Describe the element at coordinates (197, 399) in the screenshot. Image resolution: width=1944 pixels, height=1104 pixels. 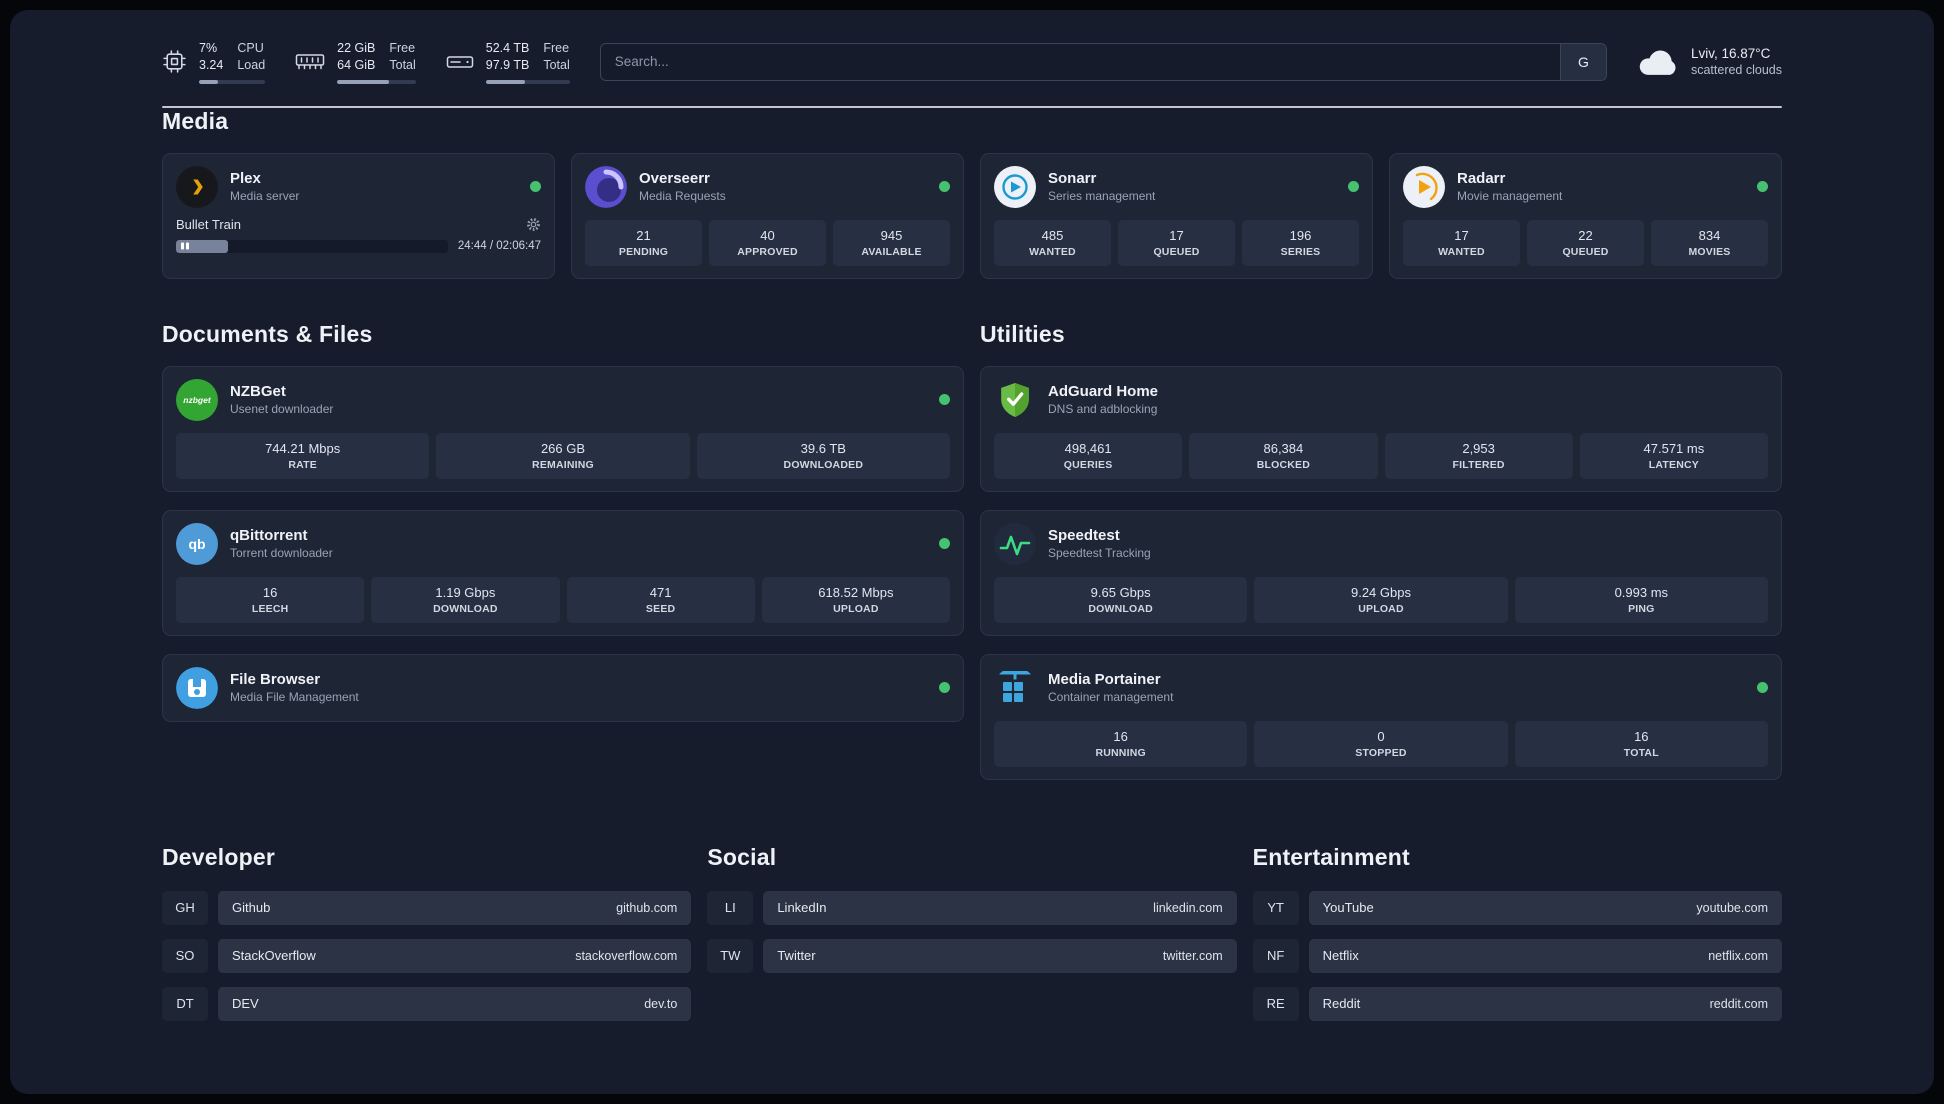
I see `nzbget-icon: nzbget` at that location.